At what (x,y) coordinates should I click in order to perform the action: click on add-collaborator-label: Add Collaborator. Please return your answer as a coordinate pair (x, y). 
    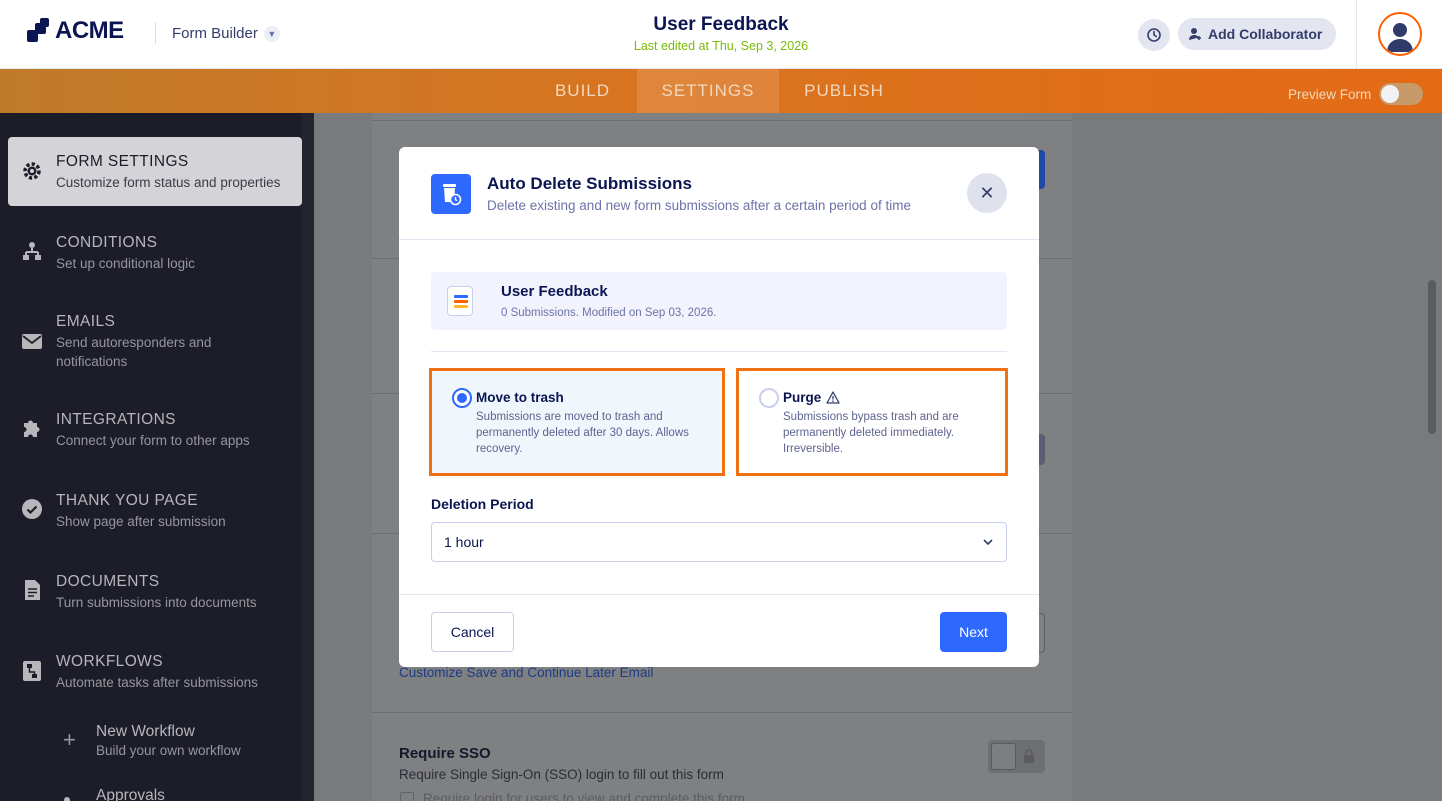
    Looking at the image, I should click on (1265, 34).